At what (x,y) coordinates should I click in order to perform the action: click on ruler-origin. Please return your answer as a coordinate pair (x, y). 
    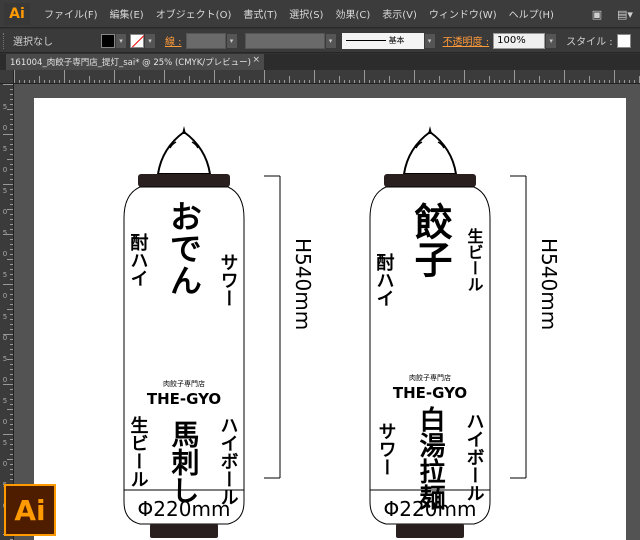
    Looking at the image, I should click on (7, 77).